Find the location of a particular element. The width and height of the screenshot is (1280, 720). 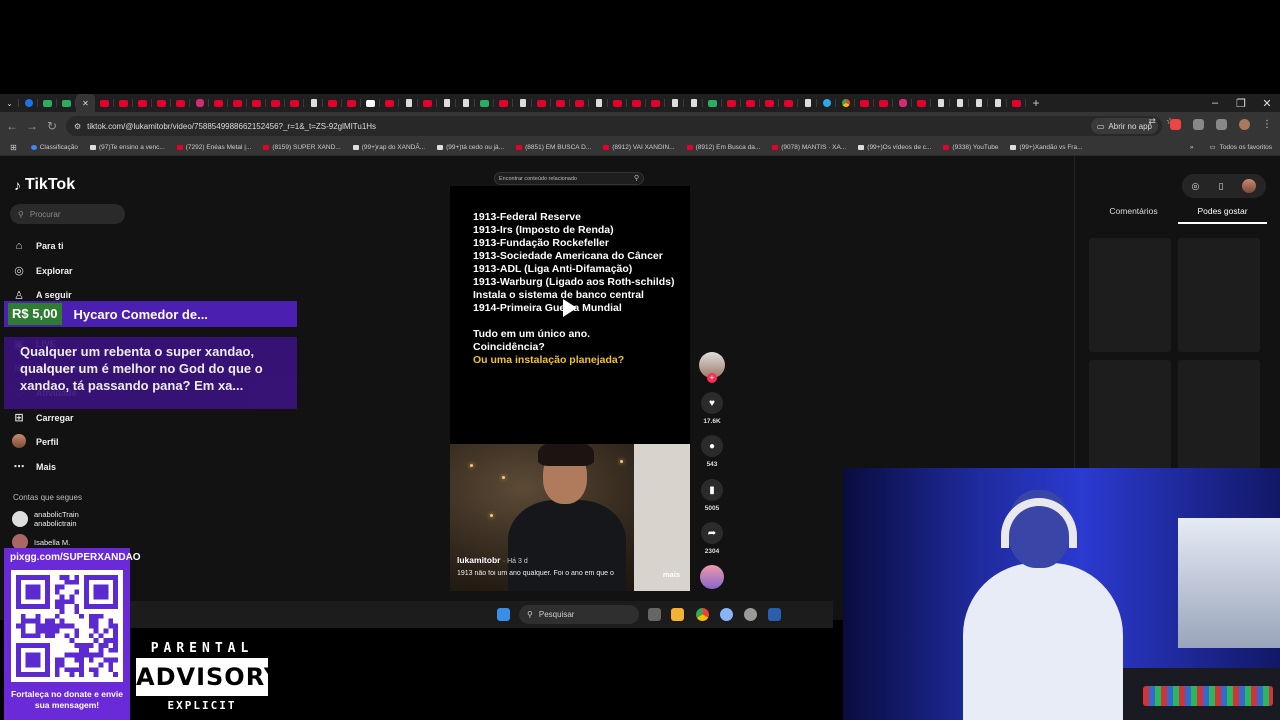

video-author: lukamitobr · Há 3 d is located at coordinates (492, 560).